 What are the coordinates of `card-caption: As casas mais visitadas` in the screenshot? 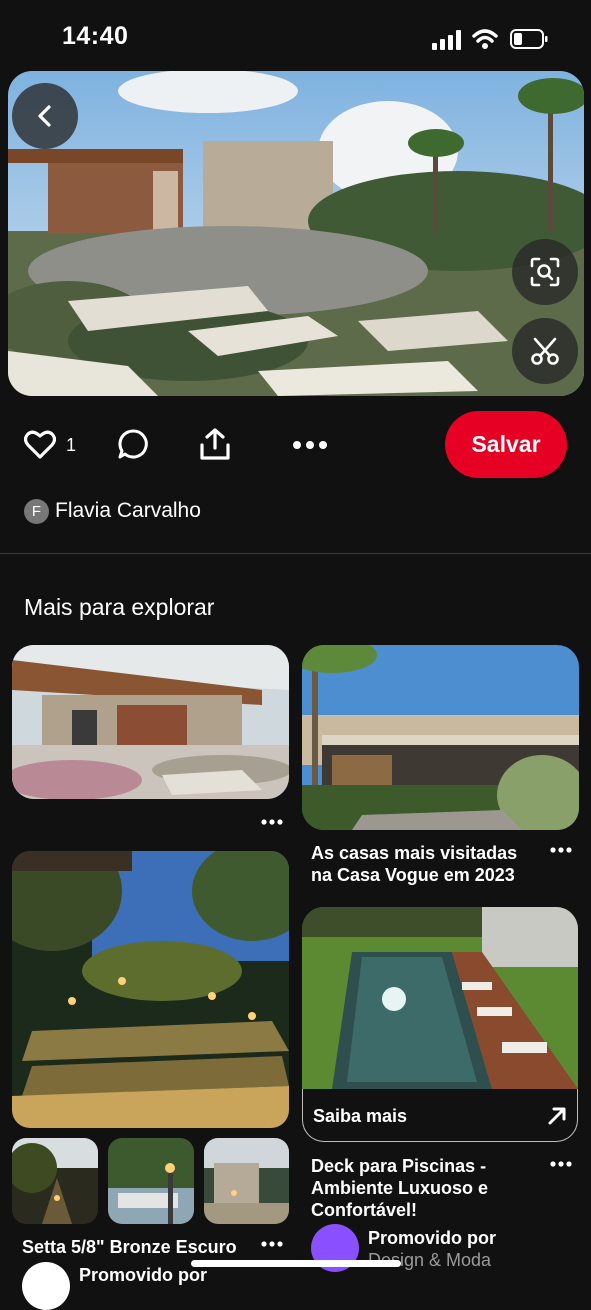 It's located at (414, 853).